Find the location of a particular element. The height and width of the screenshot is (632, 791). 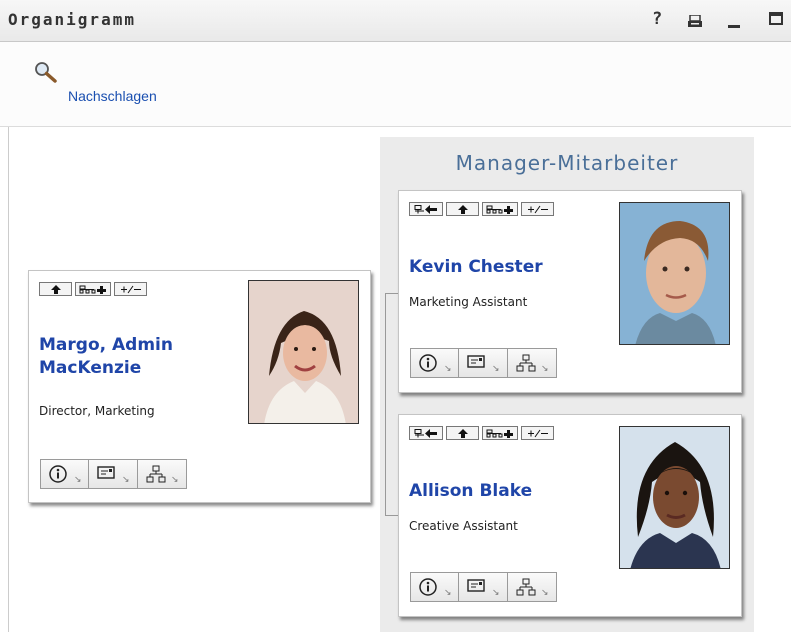

person-name: Kevin Chester is located at coordinates (509, 267).